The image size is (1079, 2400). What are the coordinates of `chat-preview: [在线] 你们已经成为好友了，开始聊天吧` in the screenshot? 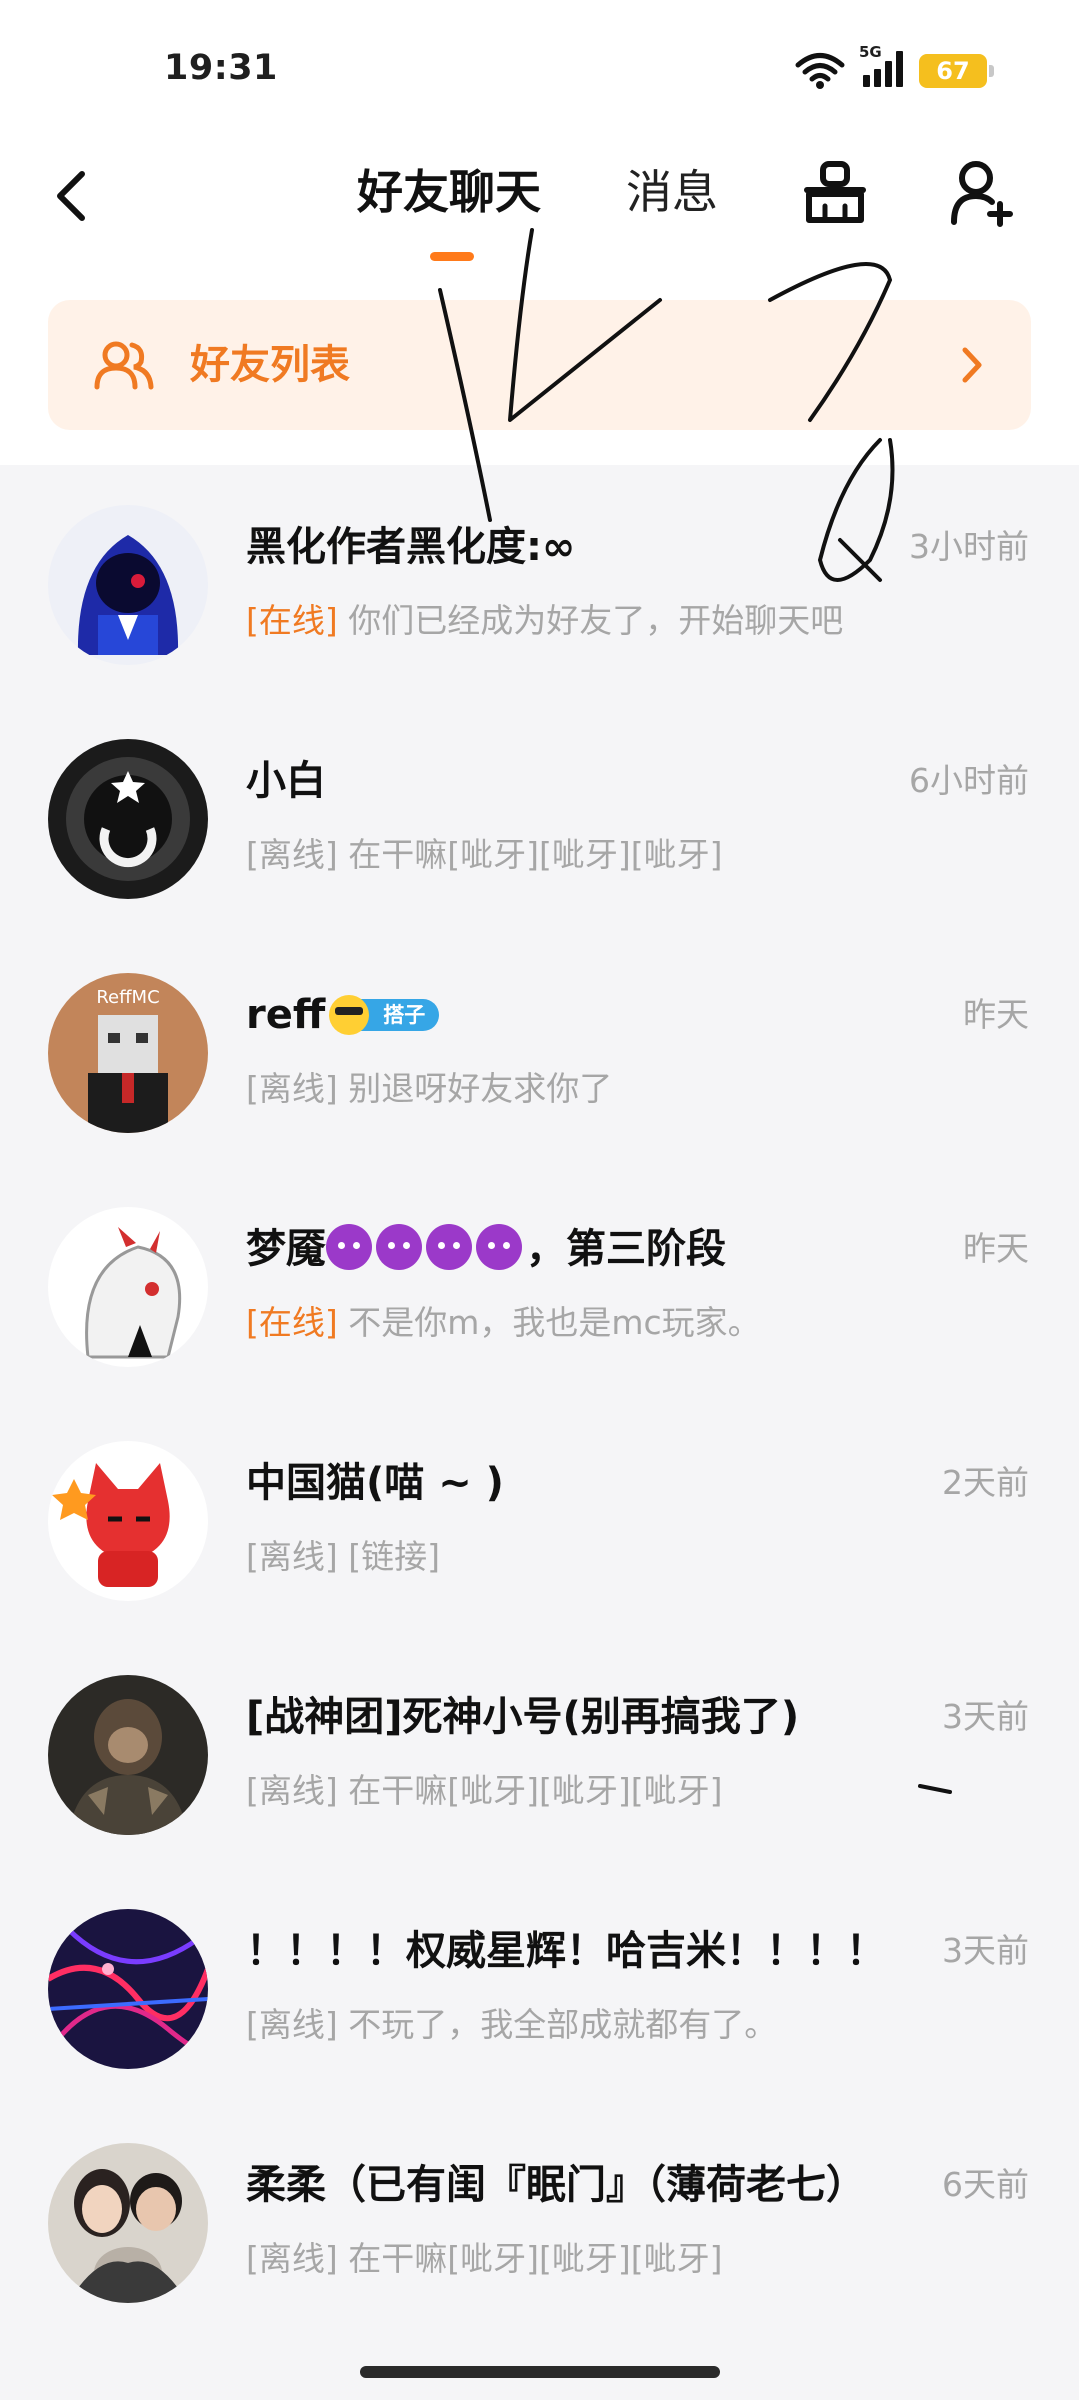 It's located at (544, 621).